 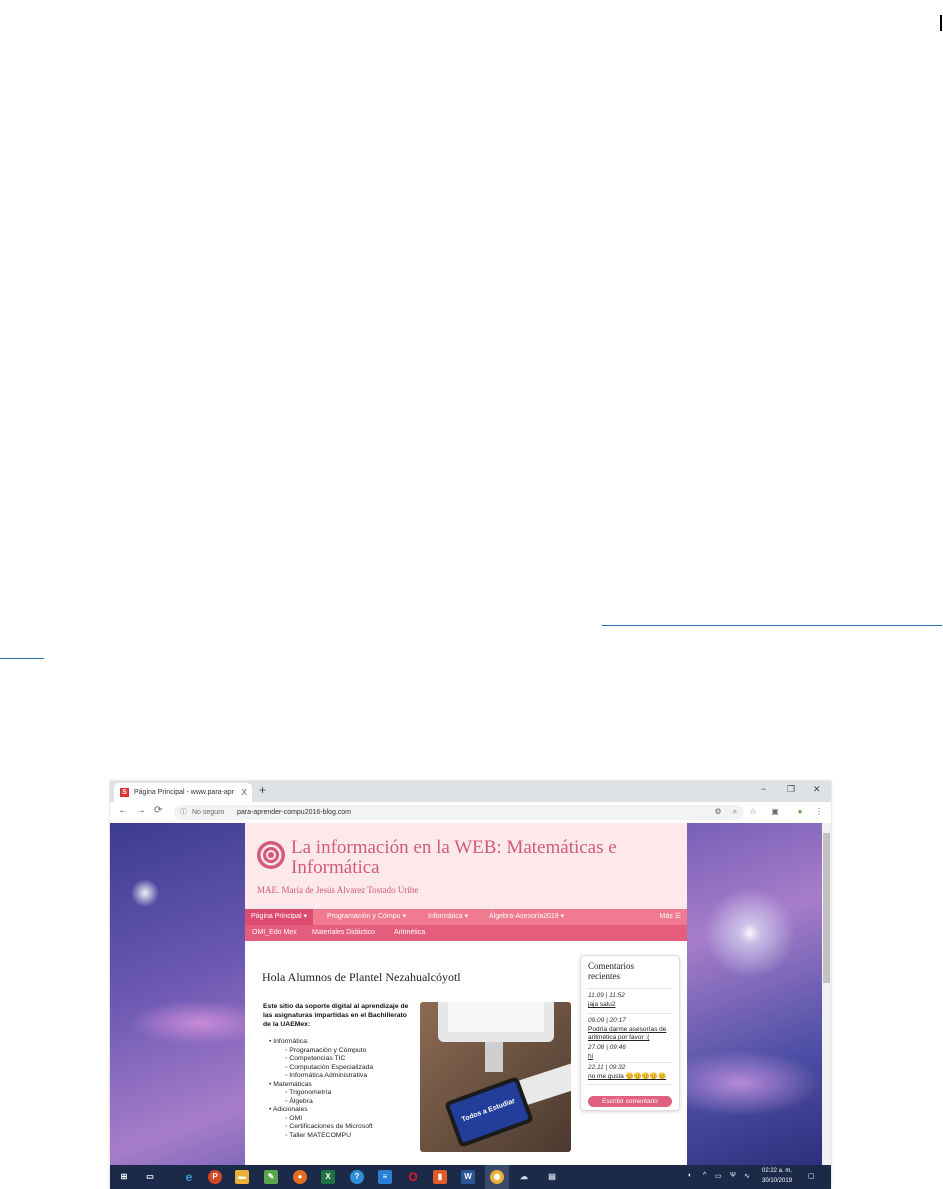 I want to click on app-icon-3: ☁, so click(x=524, y=1177).